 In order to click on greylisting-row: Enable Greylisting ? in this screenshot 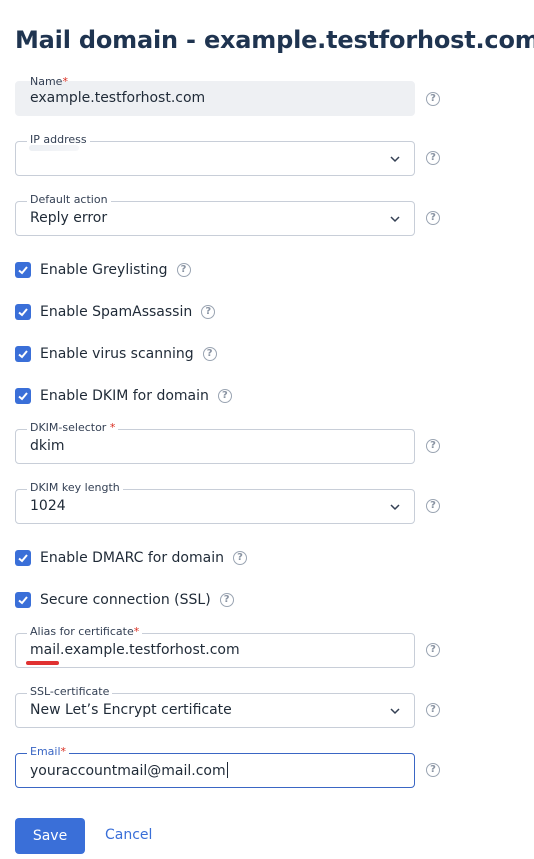, I will do `click(103, 270)`.